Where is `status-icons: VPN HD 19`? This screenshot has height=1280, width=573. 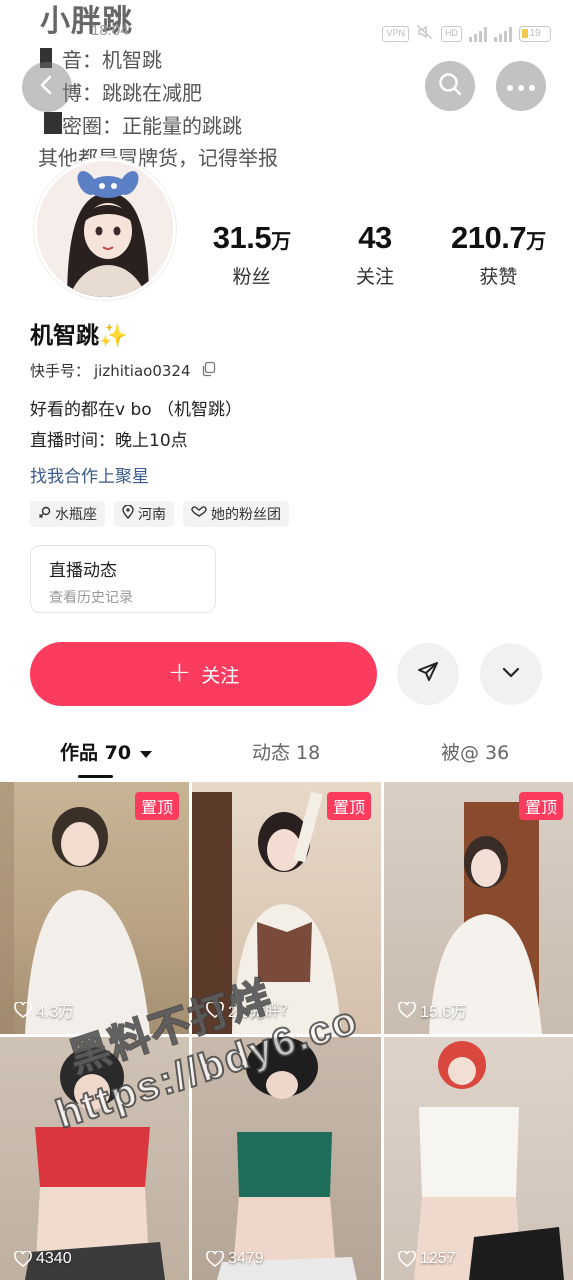 status-icons: VPN HD 19 is located at coordinates (466, 34).